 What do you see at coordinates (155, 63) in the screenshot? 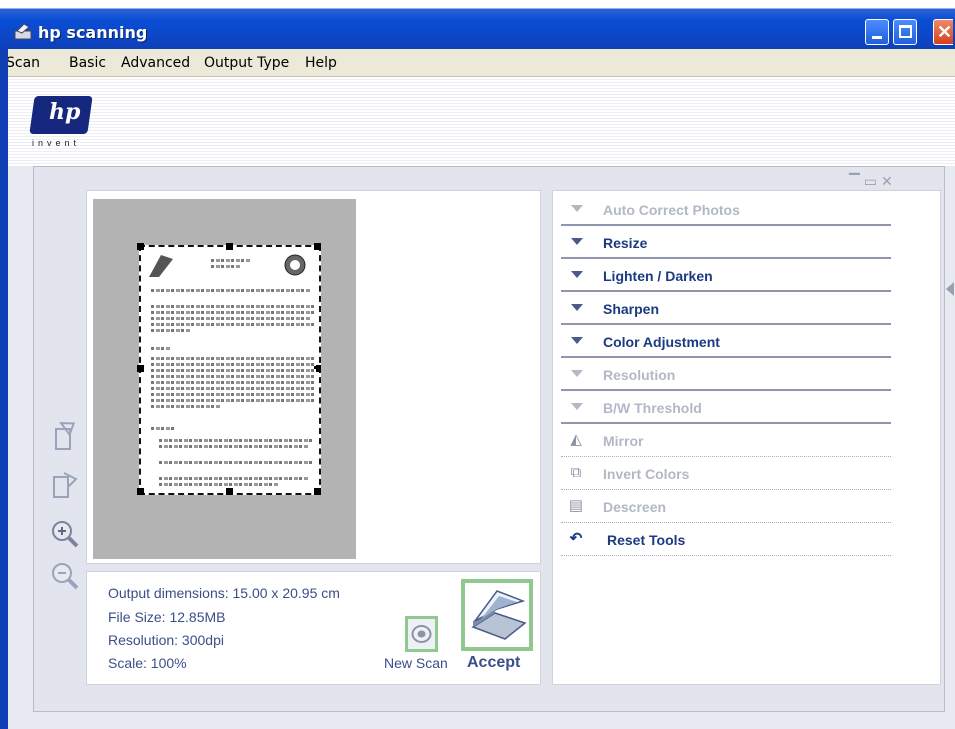
I see `menu-advanced: Advanced` at bounding box center [155, 63].